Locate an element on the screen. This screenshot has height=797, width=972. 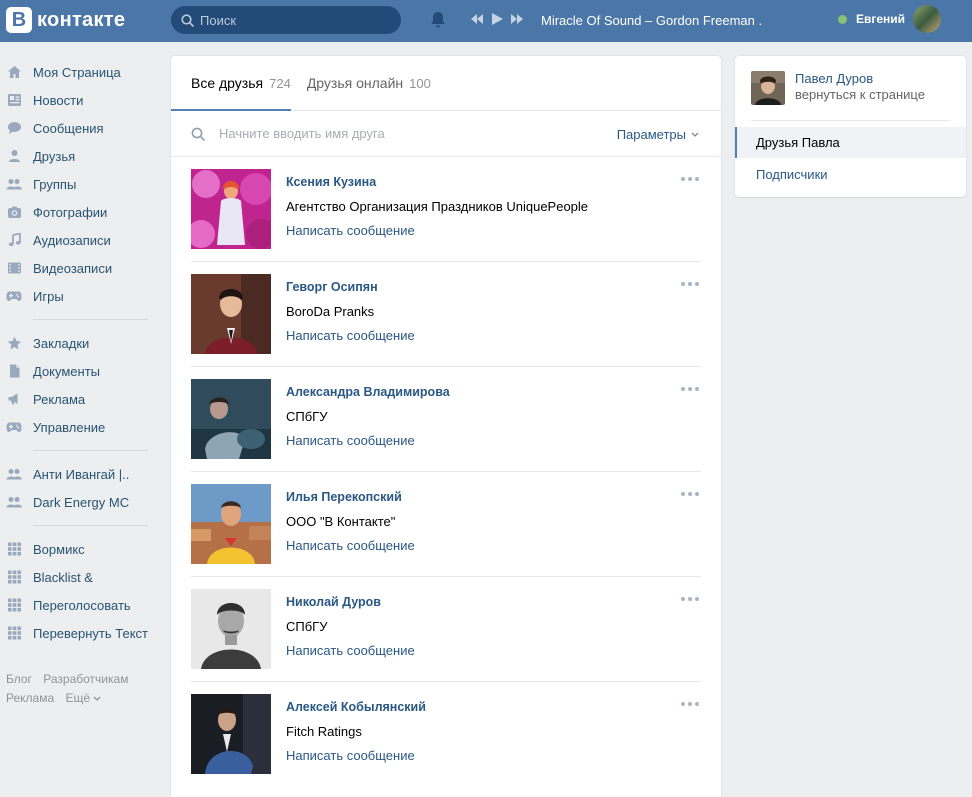
friend-name: Алексей Кобылянский is located at coordinates (356, 707).